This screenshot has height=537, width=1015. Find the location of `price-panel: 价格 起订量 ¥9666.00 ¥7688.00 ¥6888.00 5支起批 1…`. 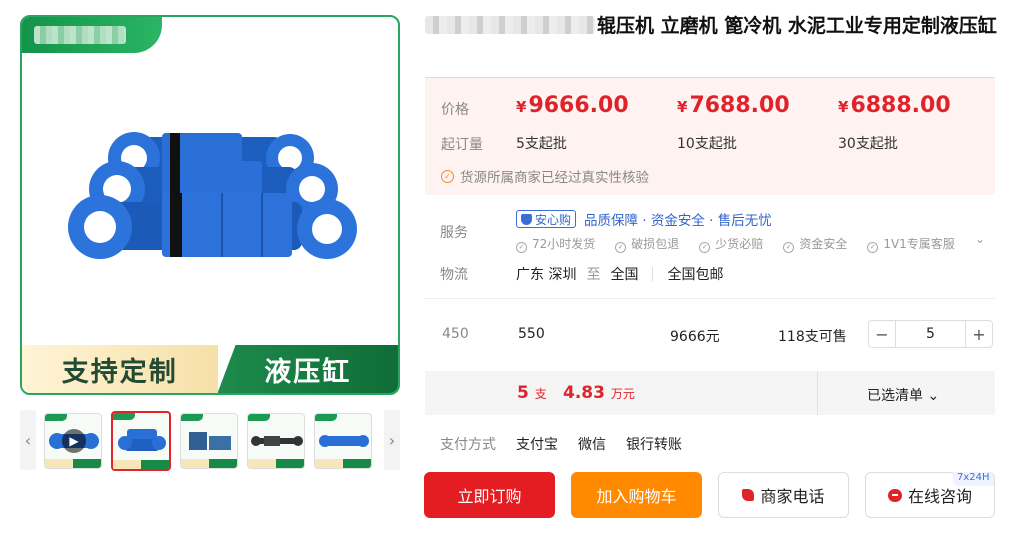

price-panel: 价格 起订量 ¥9666.00 ¥7688.00 ¥6888.00 5支起批 1… is located at coordinates (710, 136).